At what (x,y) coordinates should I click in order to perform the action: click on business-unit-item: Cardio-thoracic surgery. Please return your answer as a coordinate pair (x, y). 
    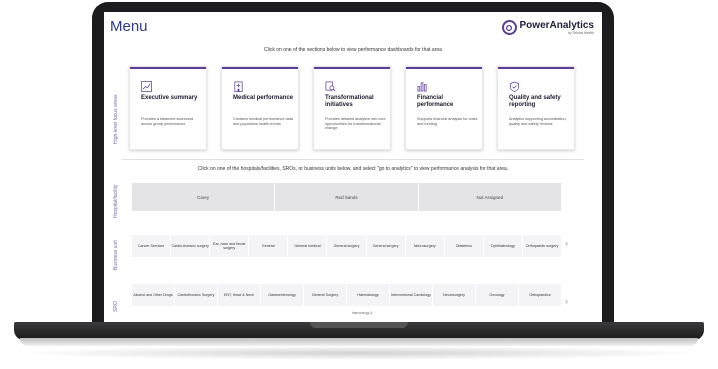
    Looking at the image, I should click on (190, 246).